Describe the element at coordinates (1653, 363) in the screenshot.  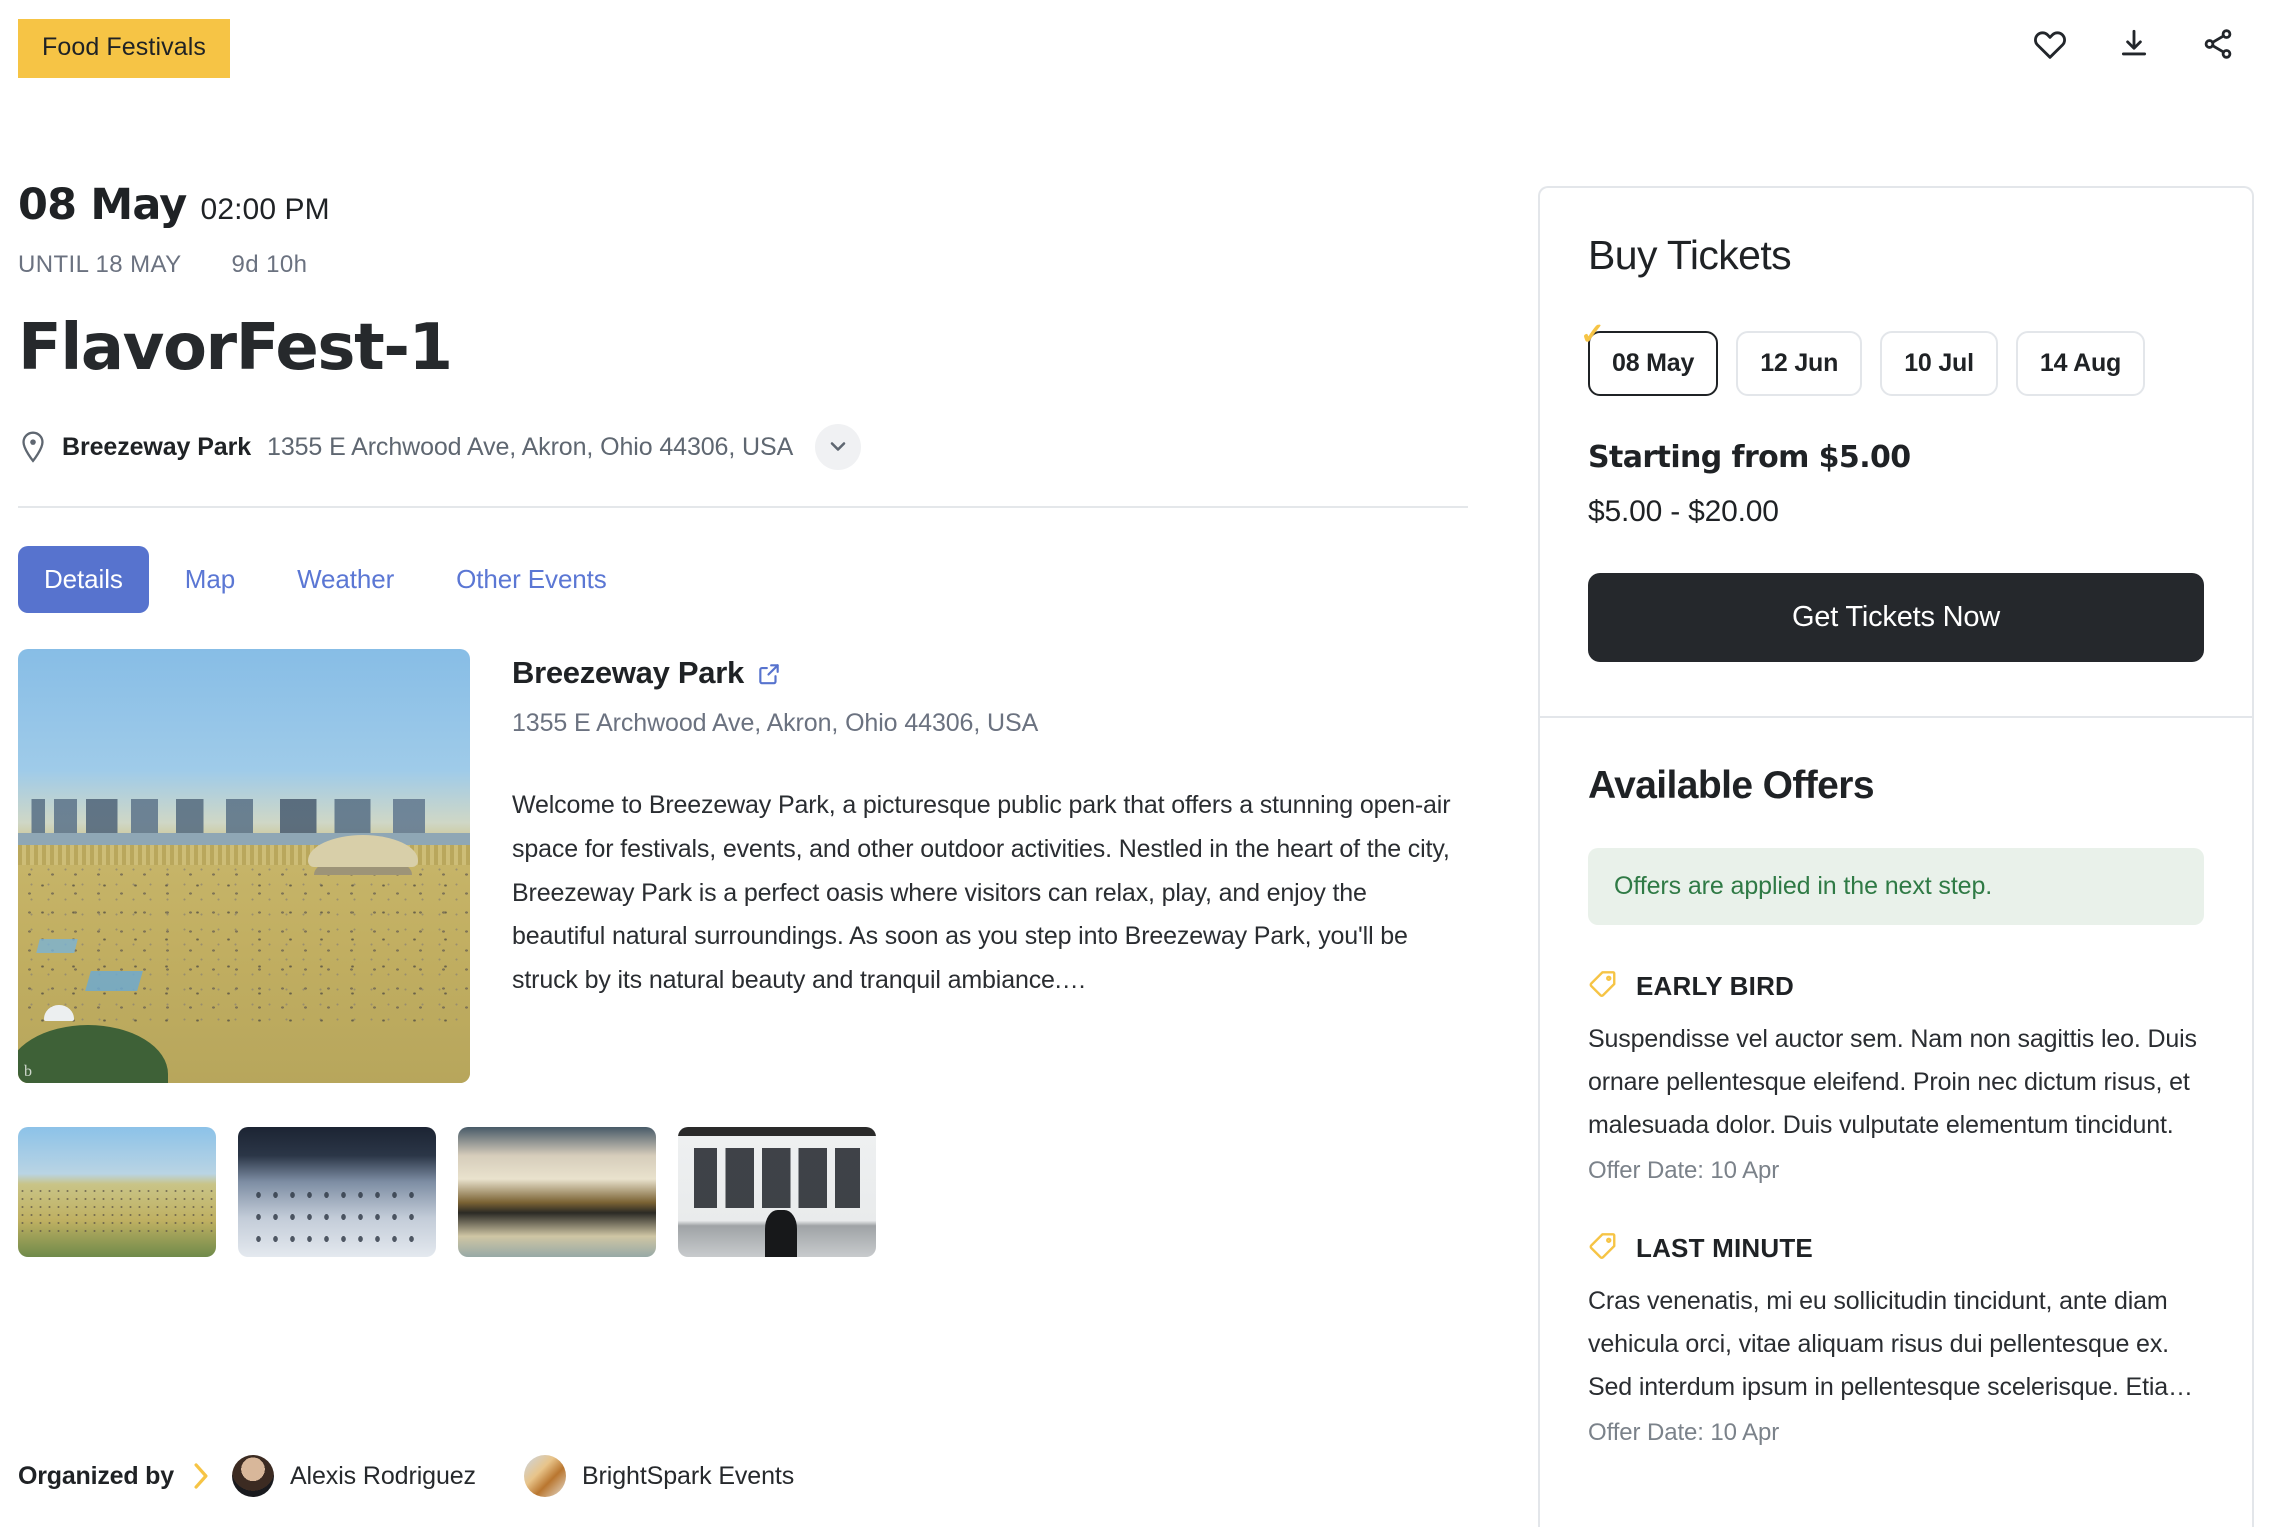
I see `date-chip-label: 08 May` at that location.